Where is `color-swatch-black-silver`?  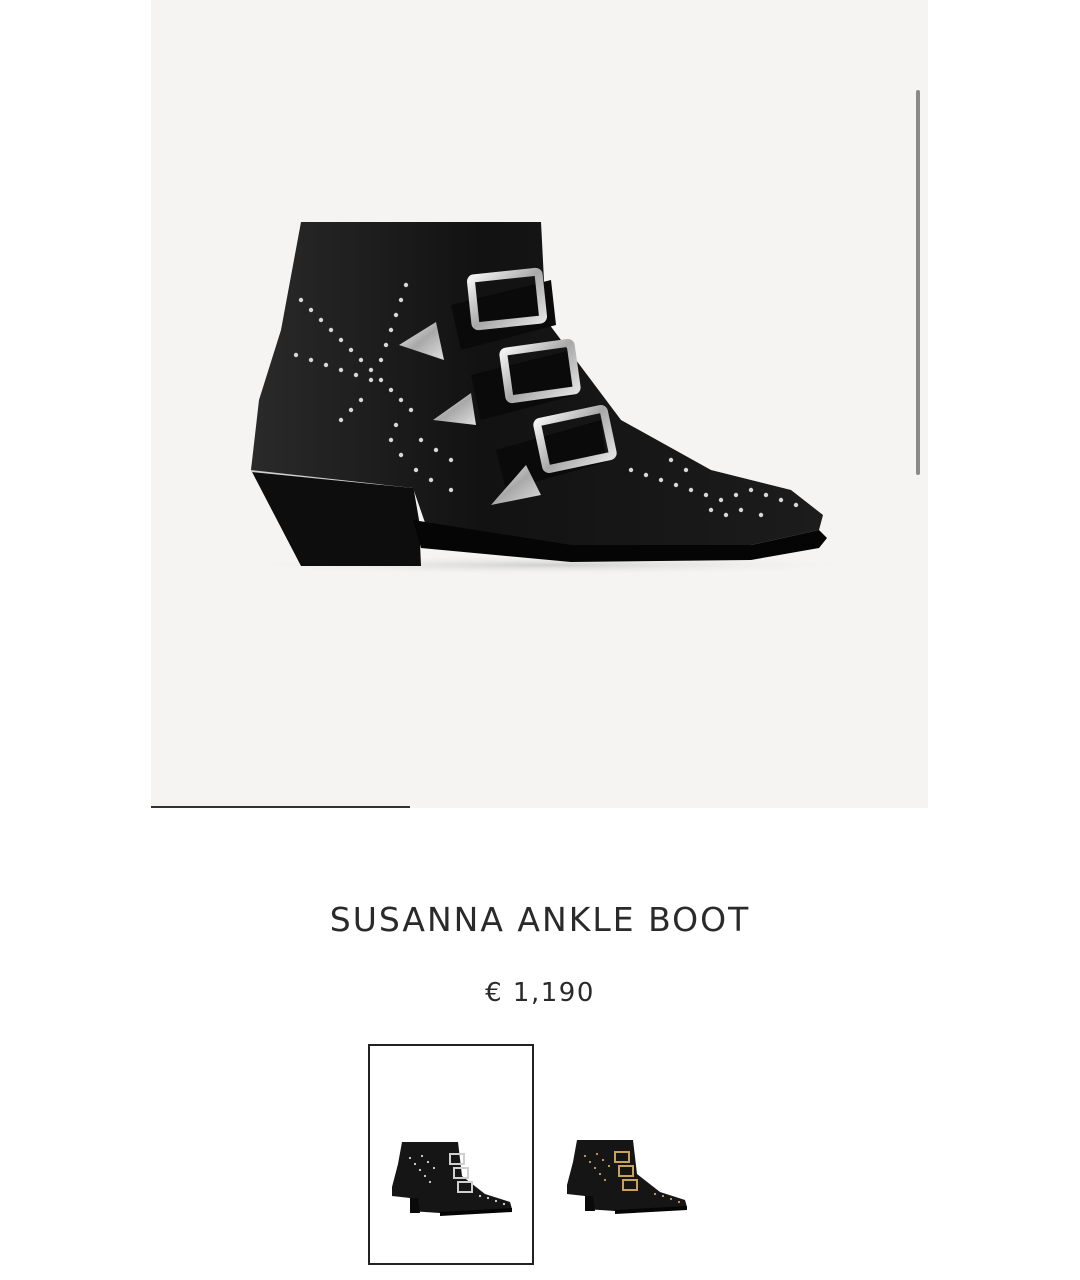 color-swatch-black-silver is located at coordinates (451, 1154).